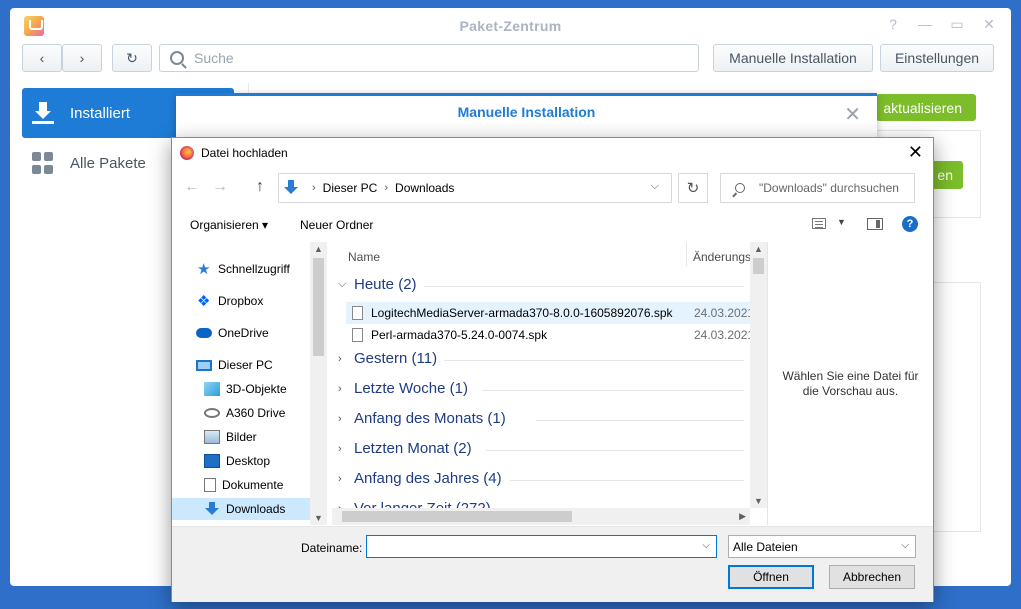 This screenshot has width=1021, height=609. What do you see at coordinates (531, 546) in the screenshot?
I see `filename-input` at bounding box center [531, 546].